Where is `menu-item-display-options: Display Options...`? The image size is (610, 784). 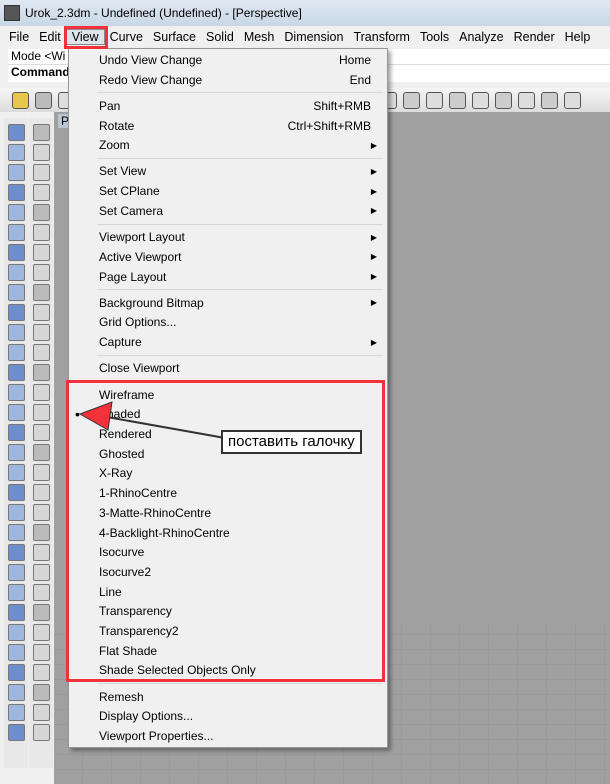
menu-item-display-options: Display Options... is located at coordinates (228, 716).